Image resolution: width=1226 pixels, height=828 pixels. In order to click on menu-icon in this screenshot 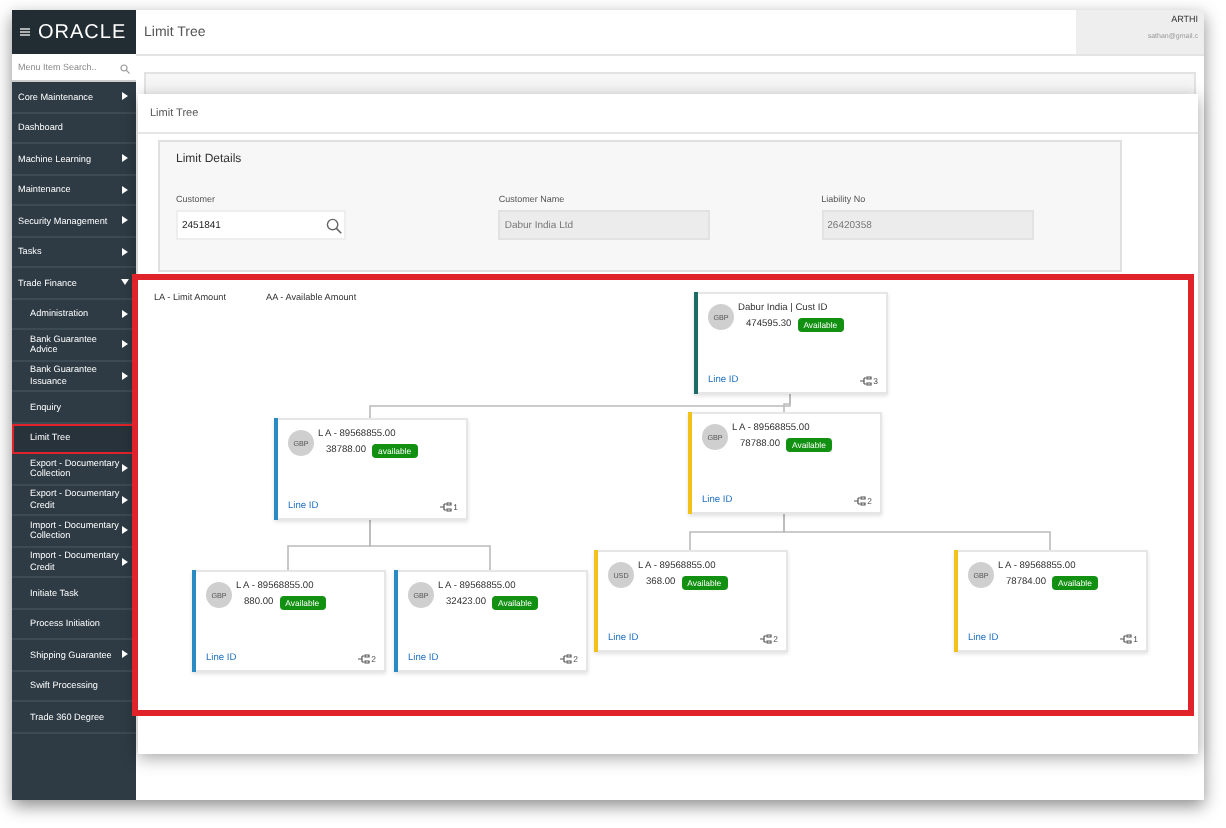, I will do `click(25, 32)`.